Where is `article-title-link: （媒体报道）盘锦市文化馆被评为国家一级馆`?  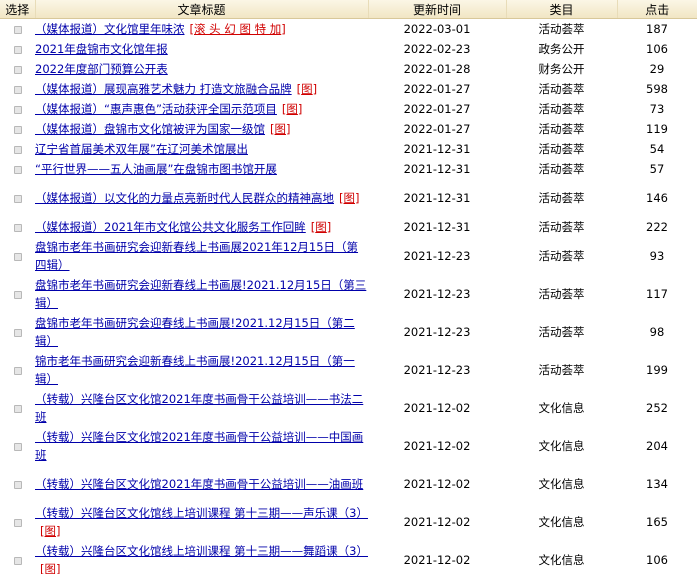 article-title-link: （媒体报道）盘锦市文化馆被评为国家一级馆 is located at coordinates (150, 129).